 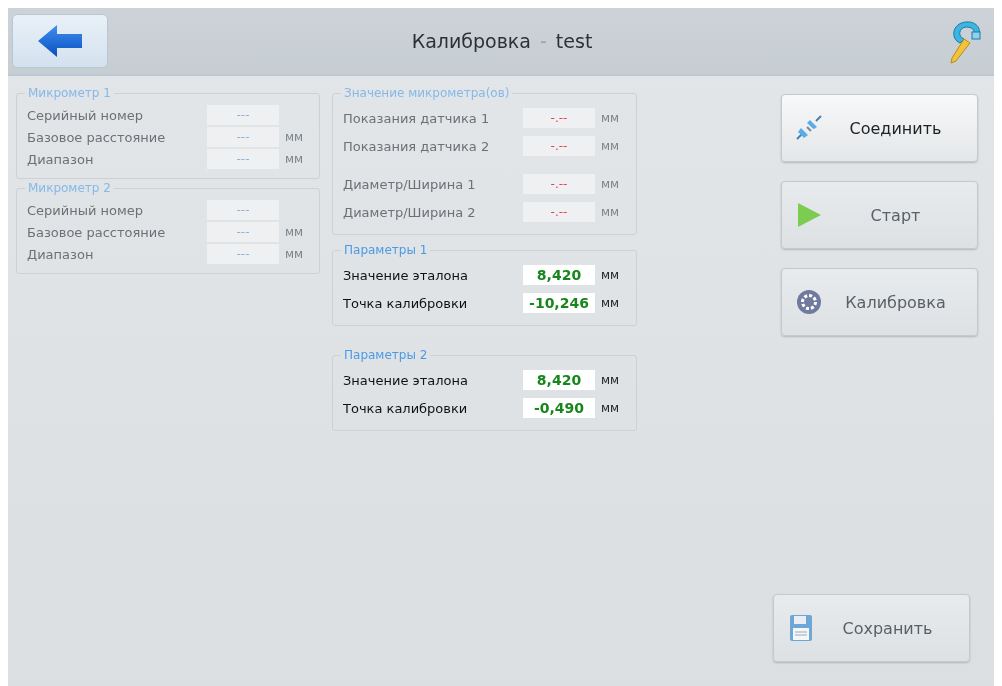 I want to click on value-field: -10,246, so click(x=559, y=303).